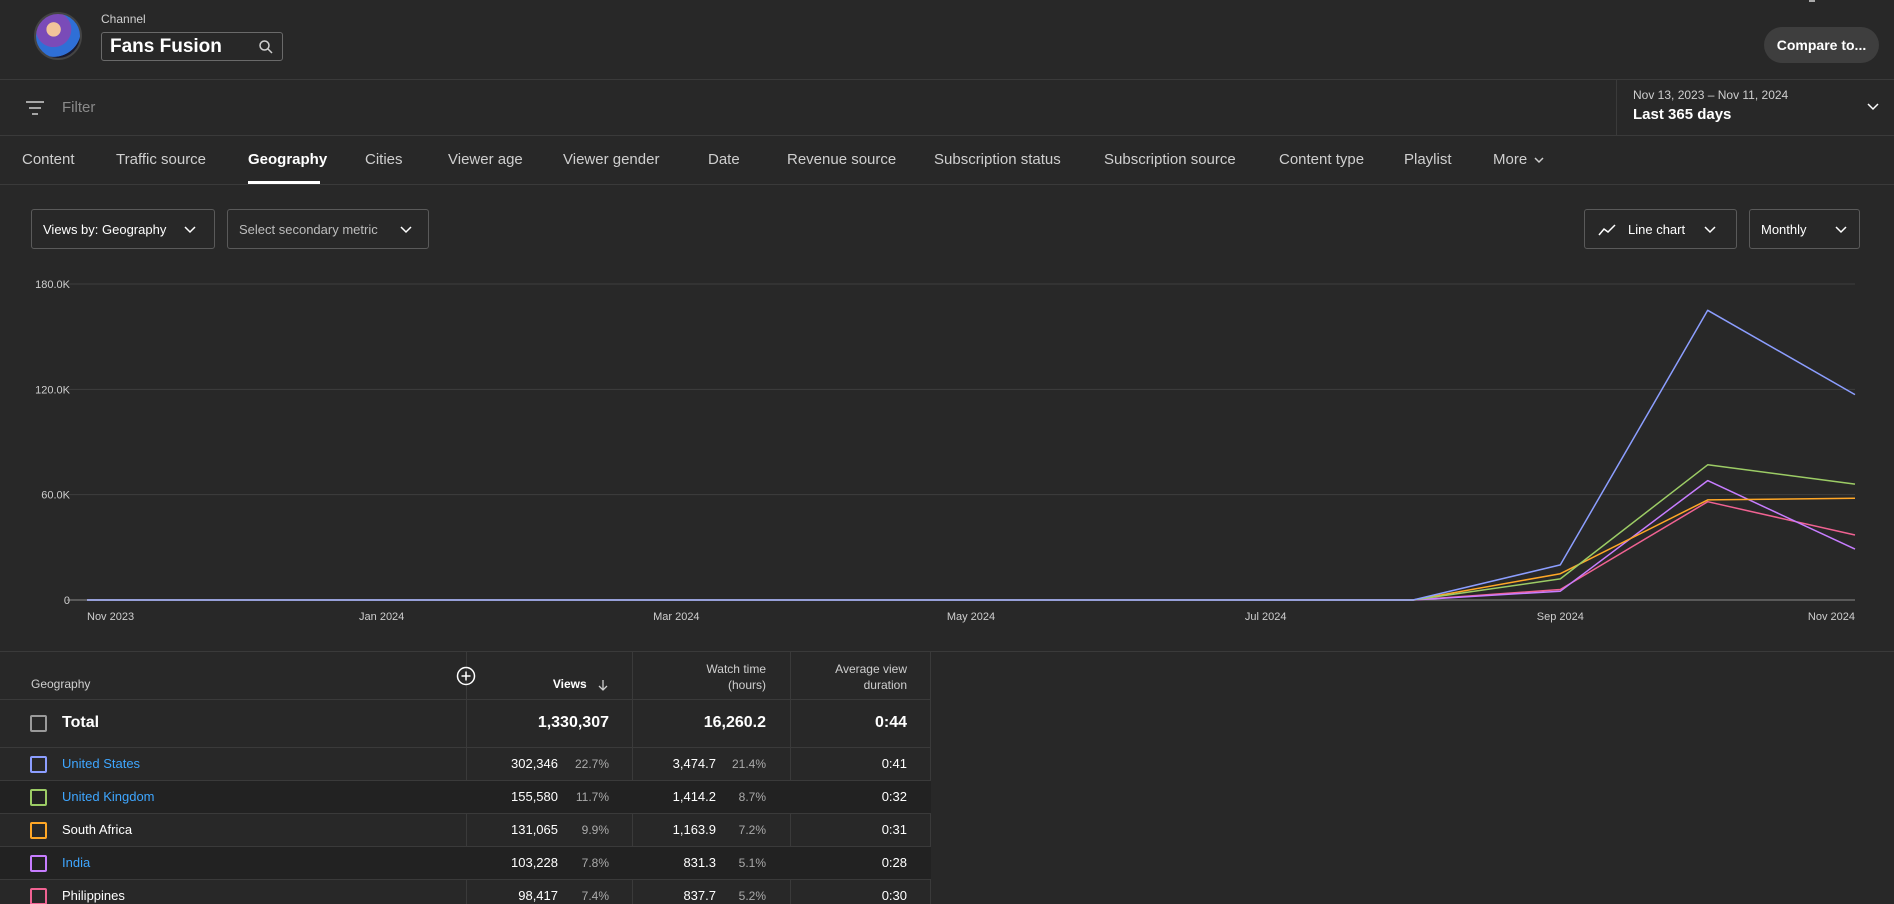 The height and width of the screenshot is (904, 1894). I want to click on primary-metric-dropdown: Views by: Geography, so click(123, 229).